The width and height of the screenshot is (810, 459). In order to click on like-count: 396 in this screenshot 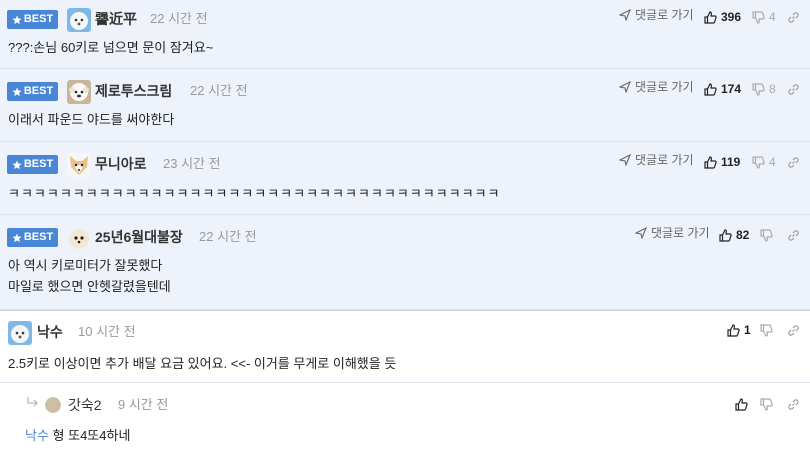, I will do `click(731, 17)`.